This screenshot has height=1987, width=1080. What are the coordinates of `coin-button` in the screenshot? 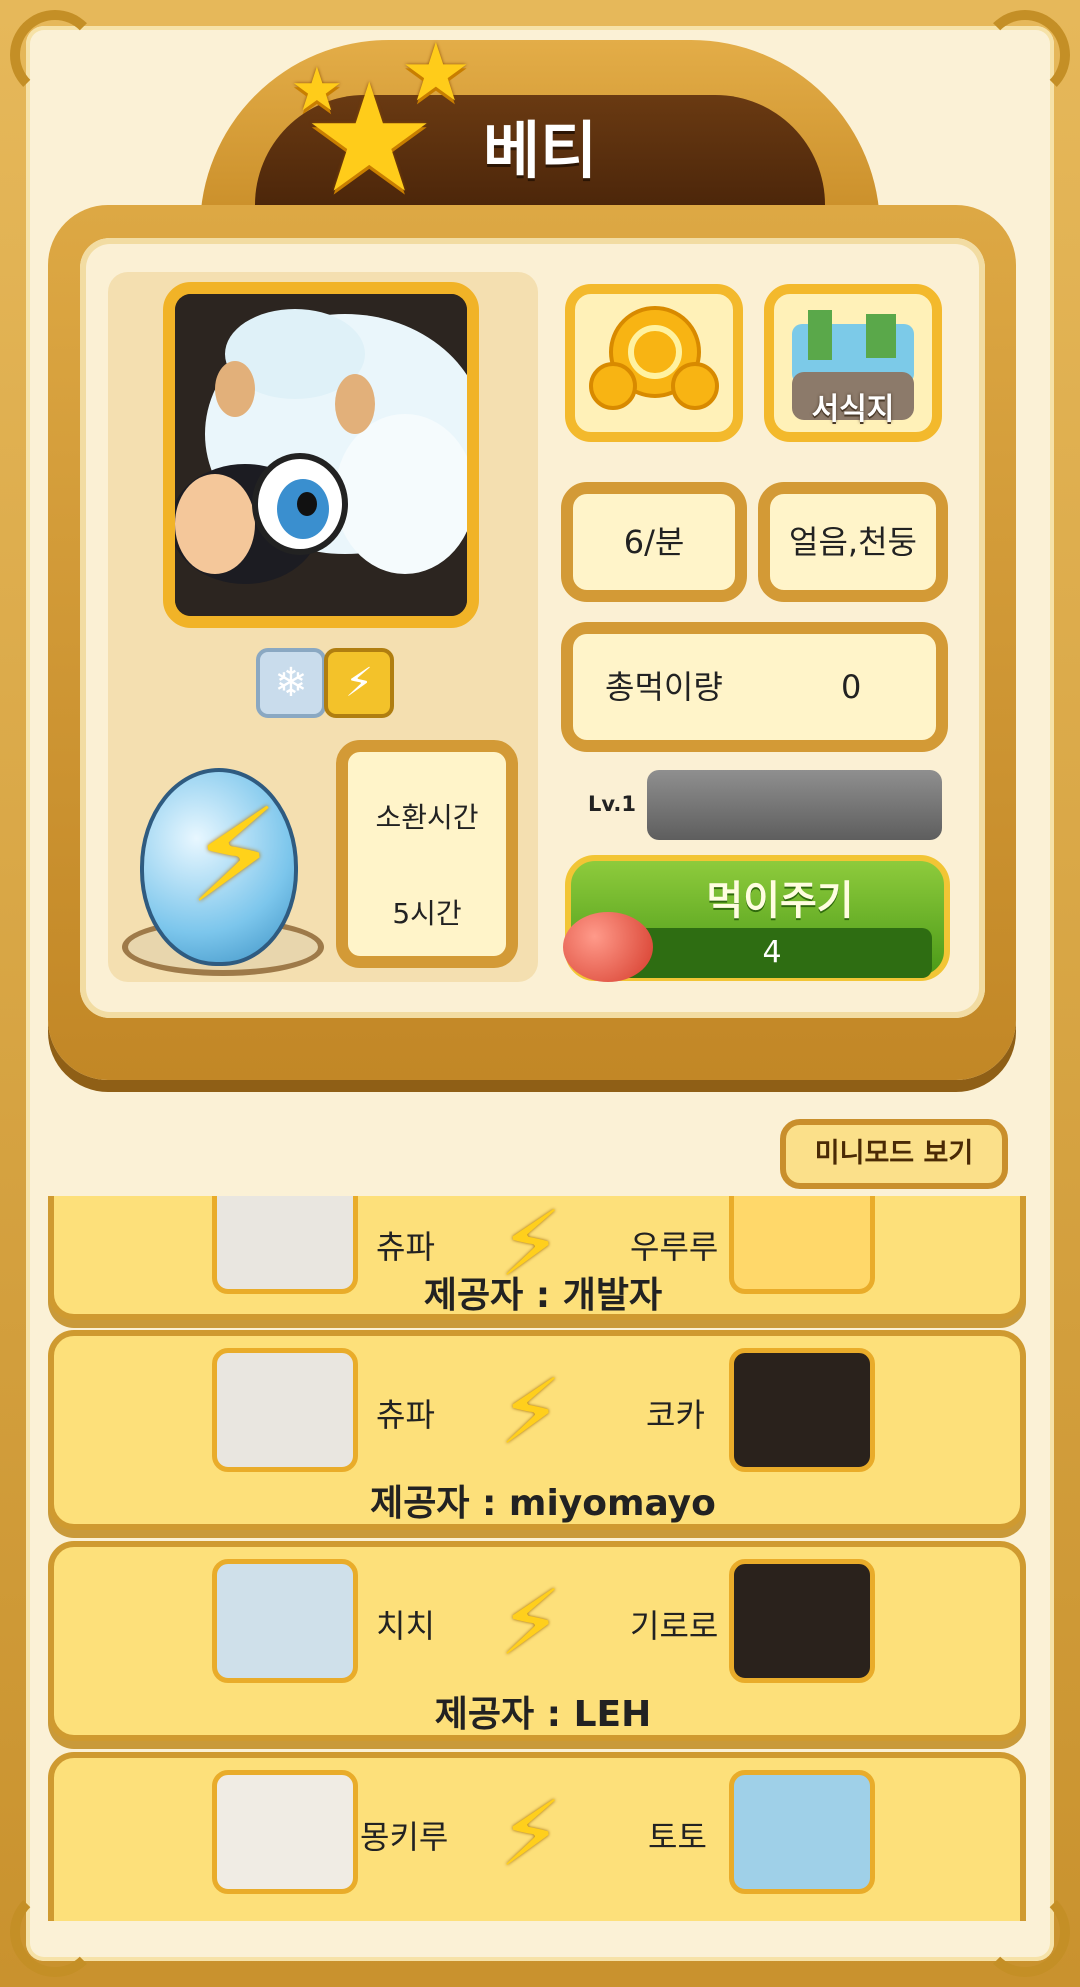 It's located at (654, 363).